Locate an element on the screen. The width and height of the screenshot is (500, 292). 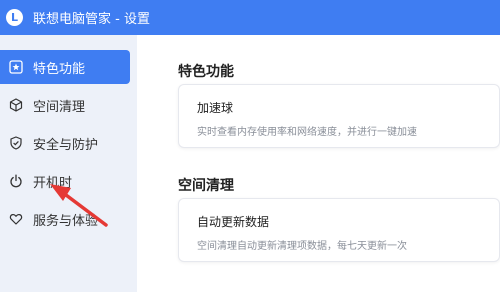
heart-icon is located at coordinates (16, 219).